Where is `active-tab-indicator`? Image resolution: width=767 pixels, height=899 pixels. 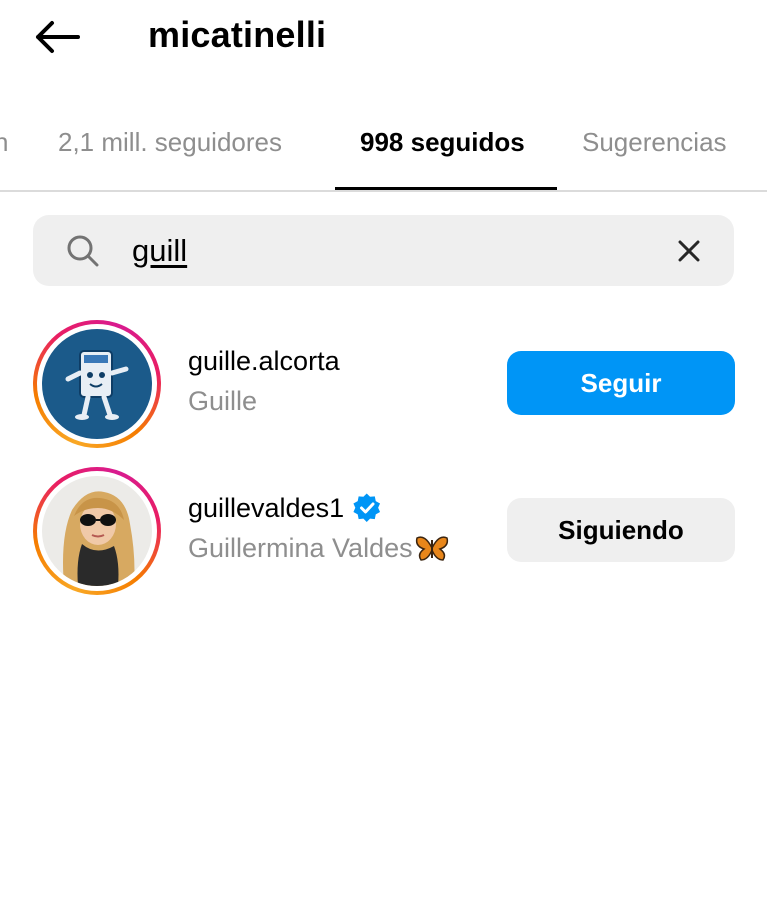
active-tab-indicator is located at coordinates (446, 188).